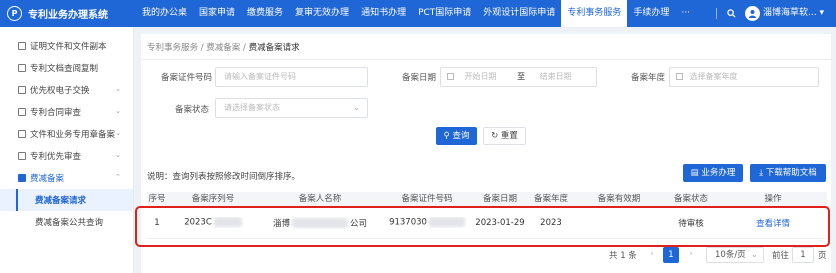 This screenshot has height=273, width=836. I want to click on status-label: 备案状态, so click(191, 110).